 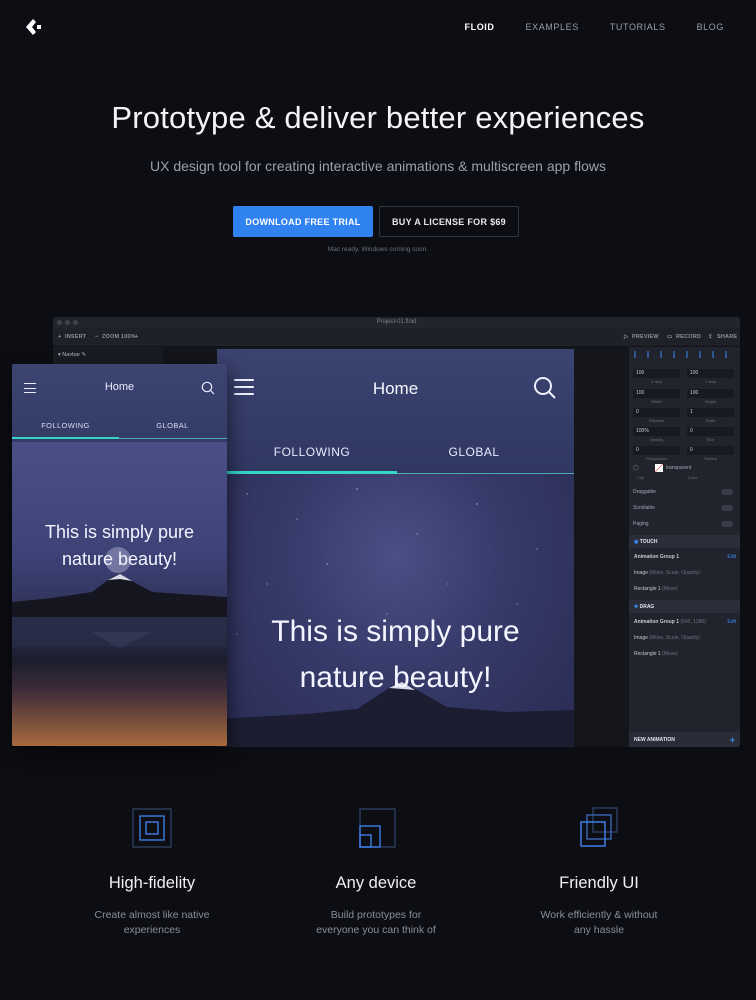 What do you see at coordinates (656, 439) in the screenshot?
I see `opacity-label: Opacity` at bounding box center [656, 439].